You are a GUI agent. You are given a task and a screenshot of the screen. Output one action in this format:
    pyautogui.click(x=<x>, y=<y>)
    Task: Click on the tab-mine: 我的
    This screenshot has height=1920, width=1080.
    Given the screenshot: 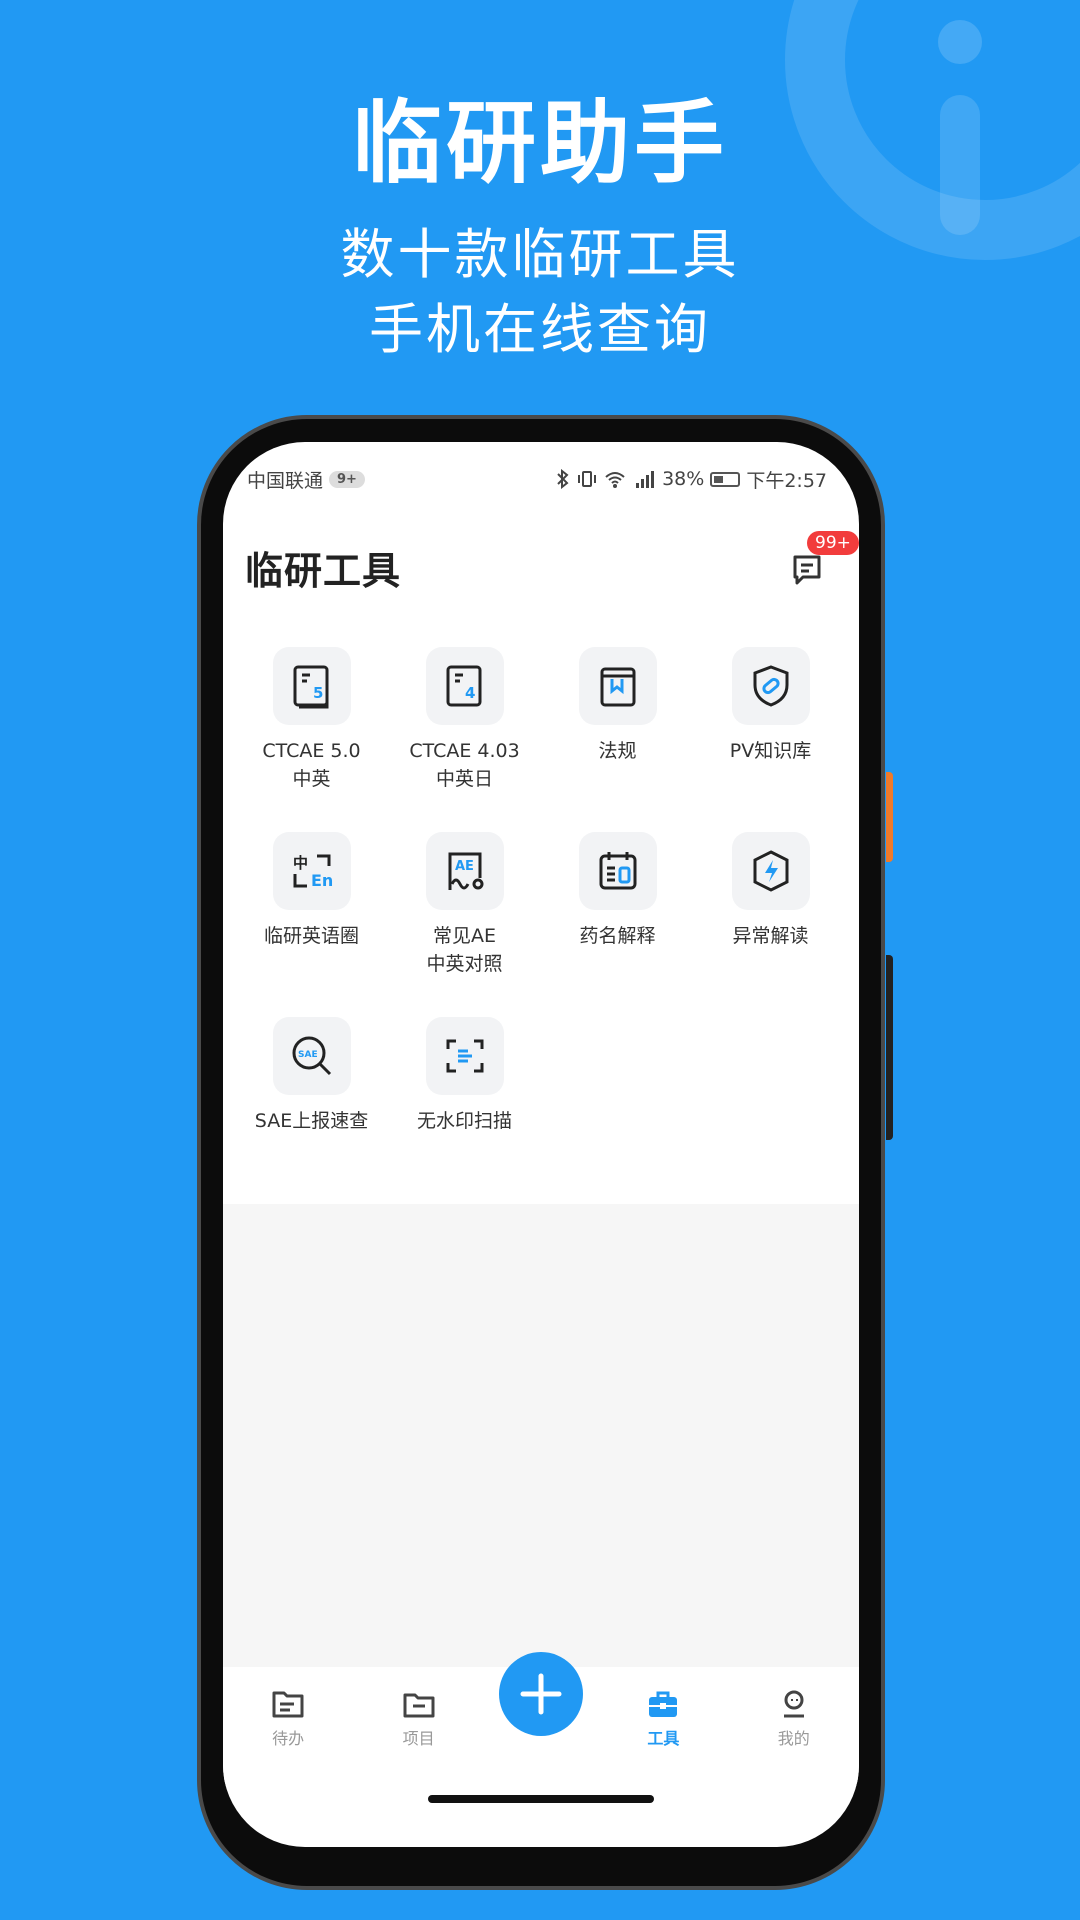 What is the action you would take?
    pyautogui.click(x=794, y=1719)
    